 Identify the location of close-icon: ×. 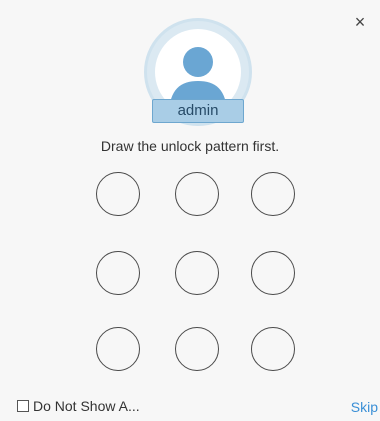
(360, 22).